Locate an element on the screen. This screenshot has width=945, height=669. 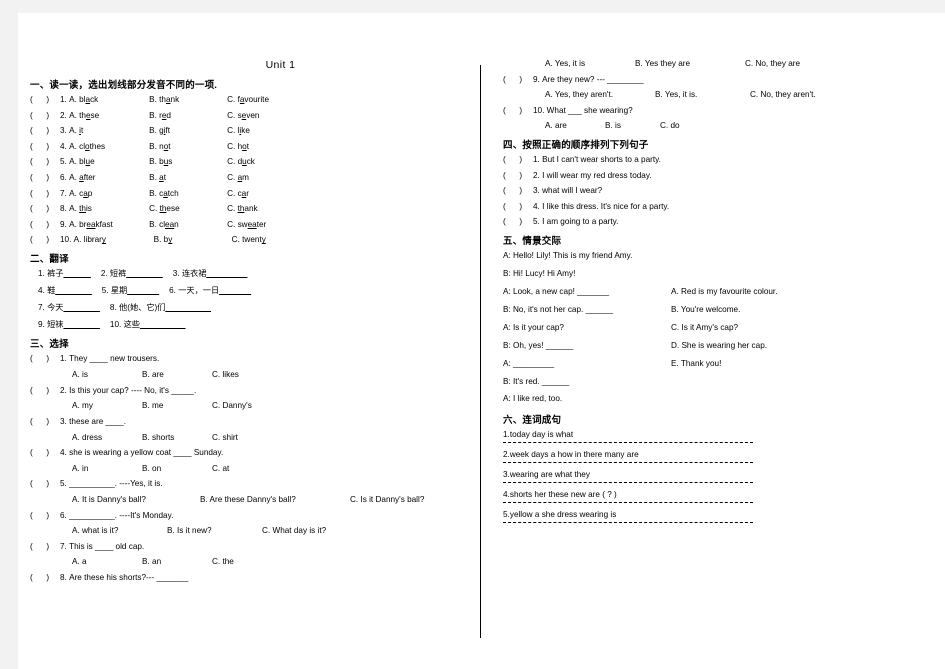
option-b: B. not is located at coordinates (188, 146).